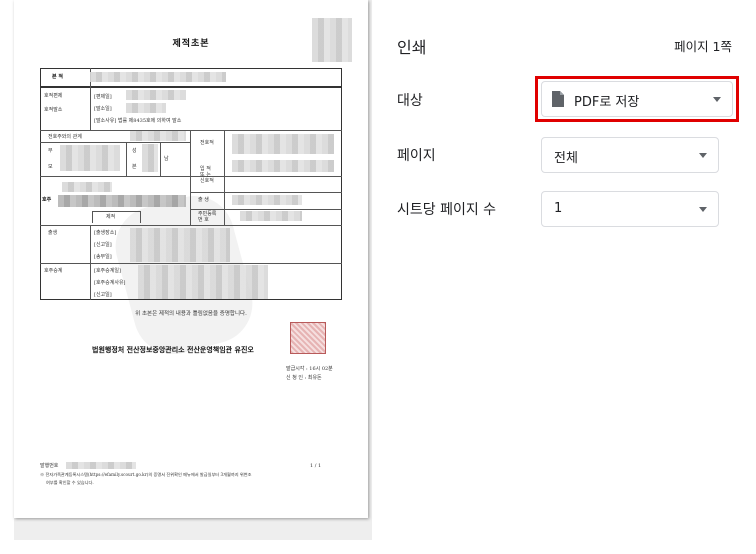  Describe the element at coordinates (57, 77) in the screenshot. I see `label-main-register: 본 적` at that location.